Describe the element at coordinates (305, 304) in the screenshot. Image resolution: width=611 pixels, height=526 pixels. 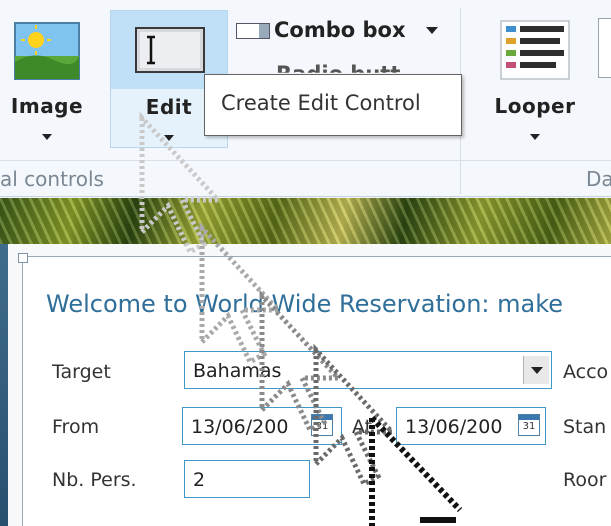
I see `welcome-title: Welcome to World Wide Reservation: make` at that location.